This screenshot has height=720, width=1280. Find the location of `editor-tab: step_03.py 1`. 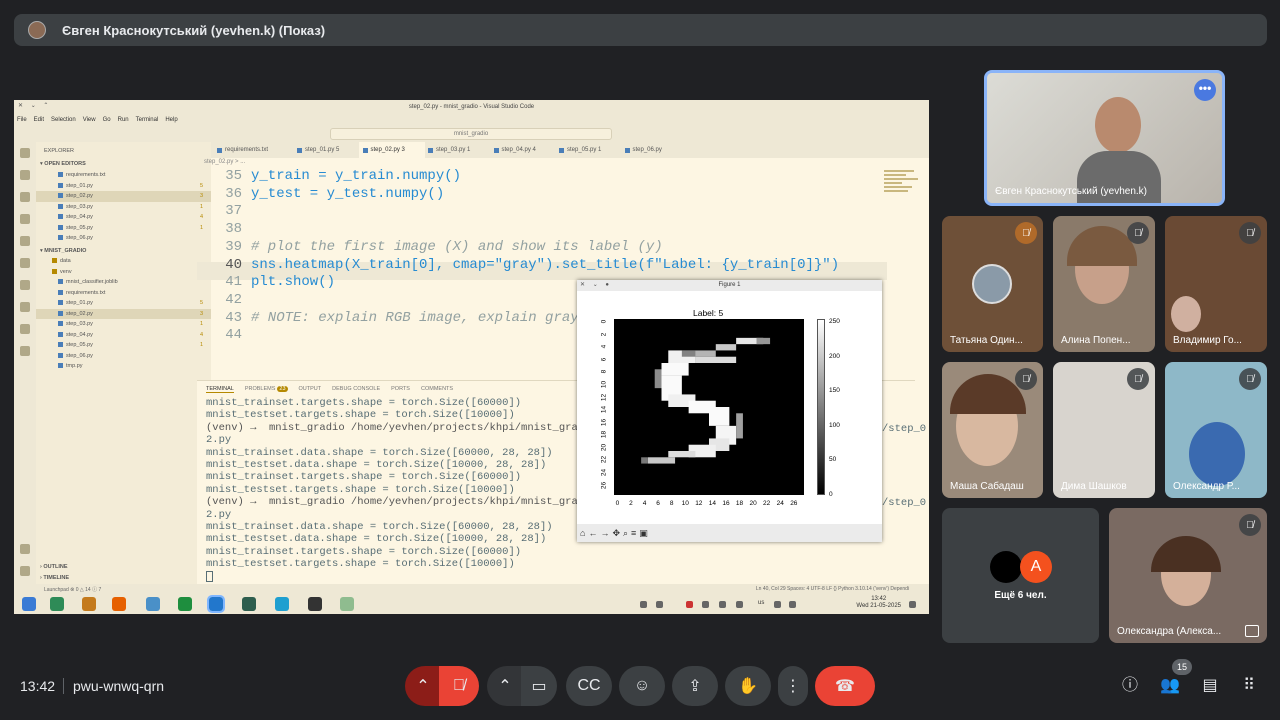

editor-tab: step_03.py 1 is located at coordinates (457, 150).